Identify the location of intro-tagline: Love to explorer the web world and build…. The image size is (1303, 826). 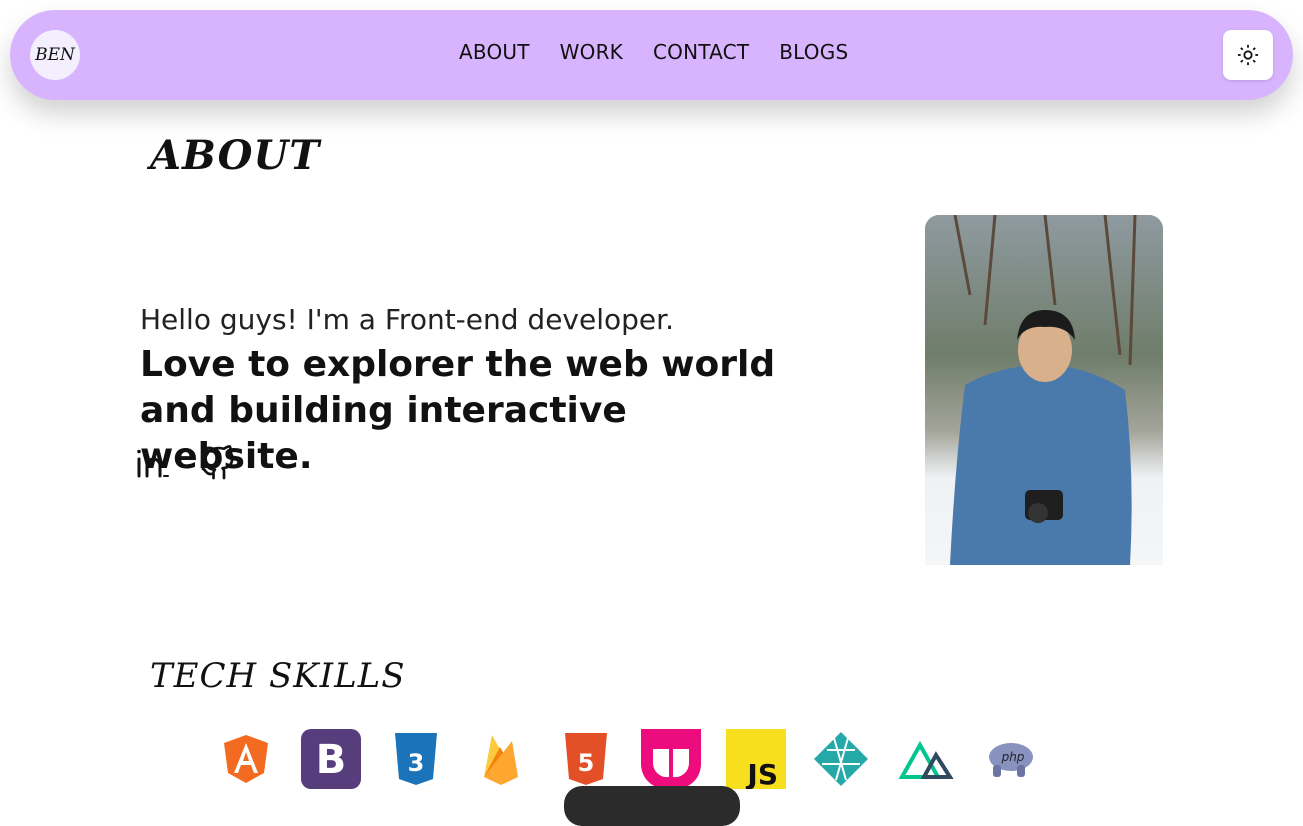
(458, 410).